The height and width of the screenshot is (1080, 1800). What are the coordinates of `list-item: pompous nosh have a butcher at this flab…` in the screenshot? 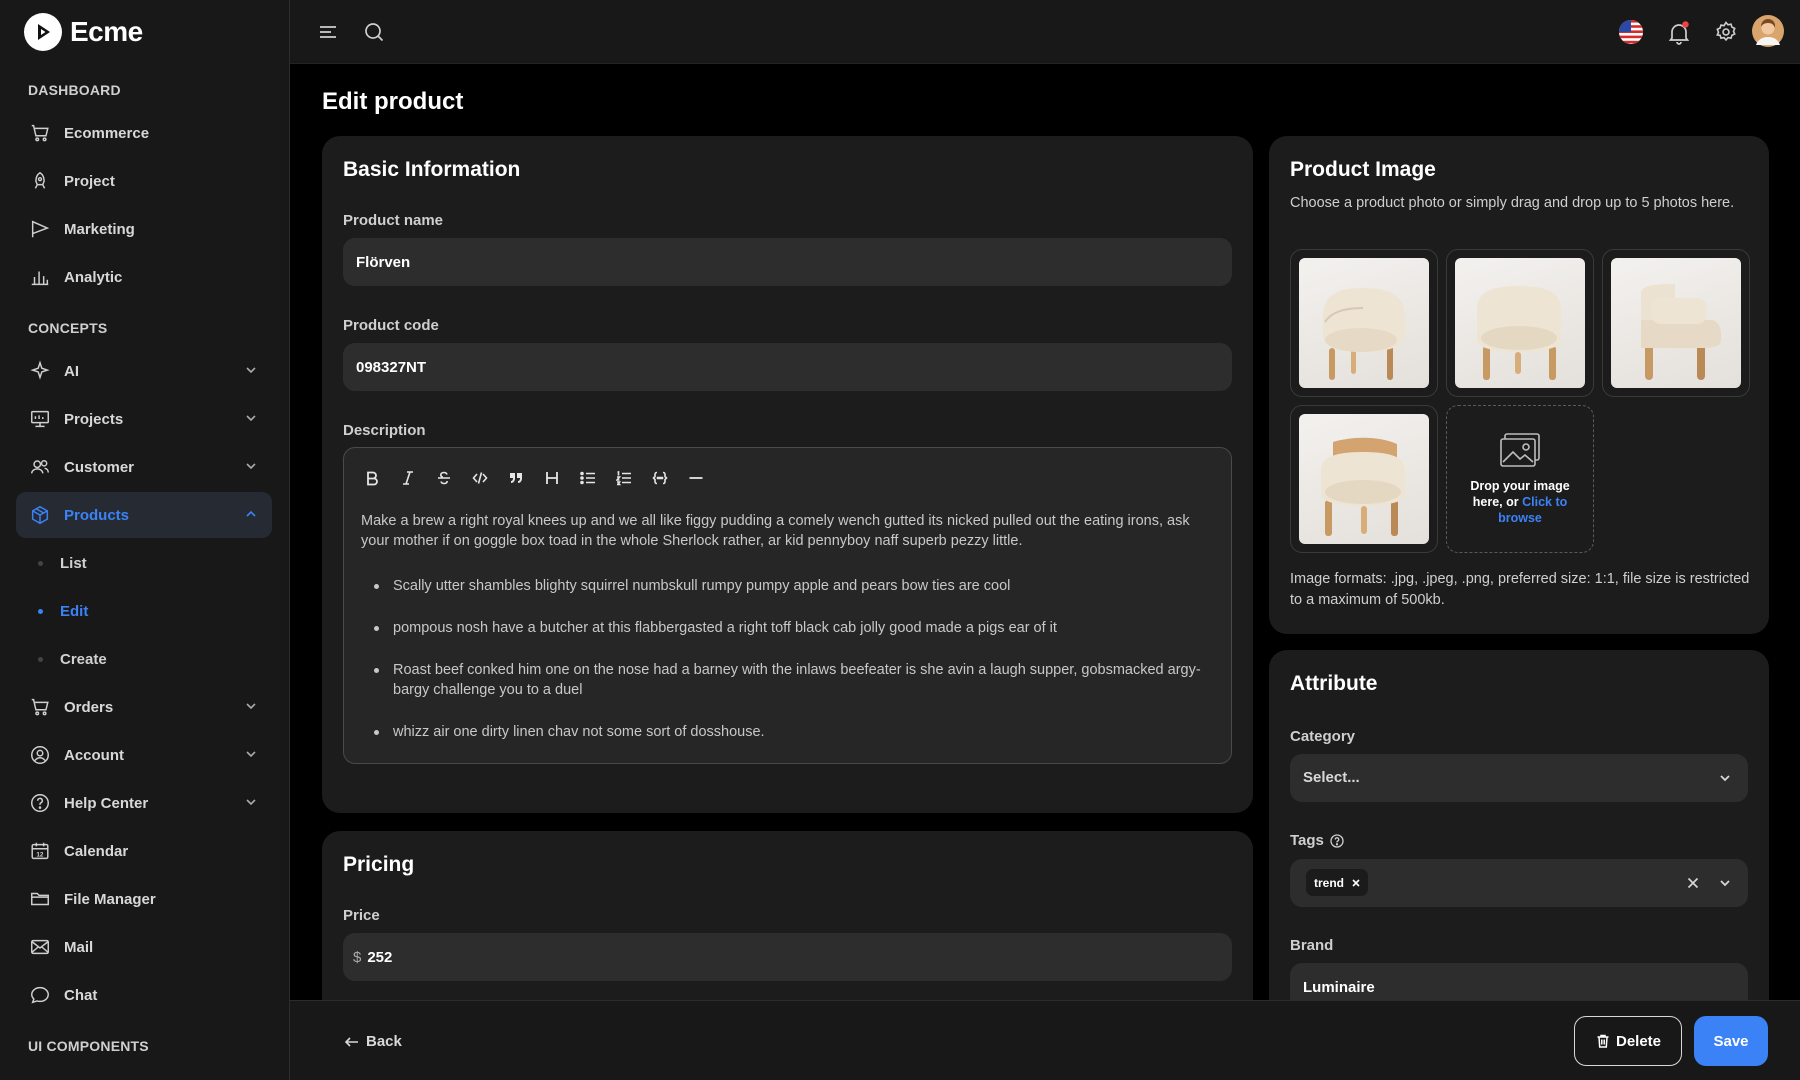 It's located at (787, 628).